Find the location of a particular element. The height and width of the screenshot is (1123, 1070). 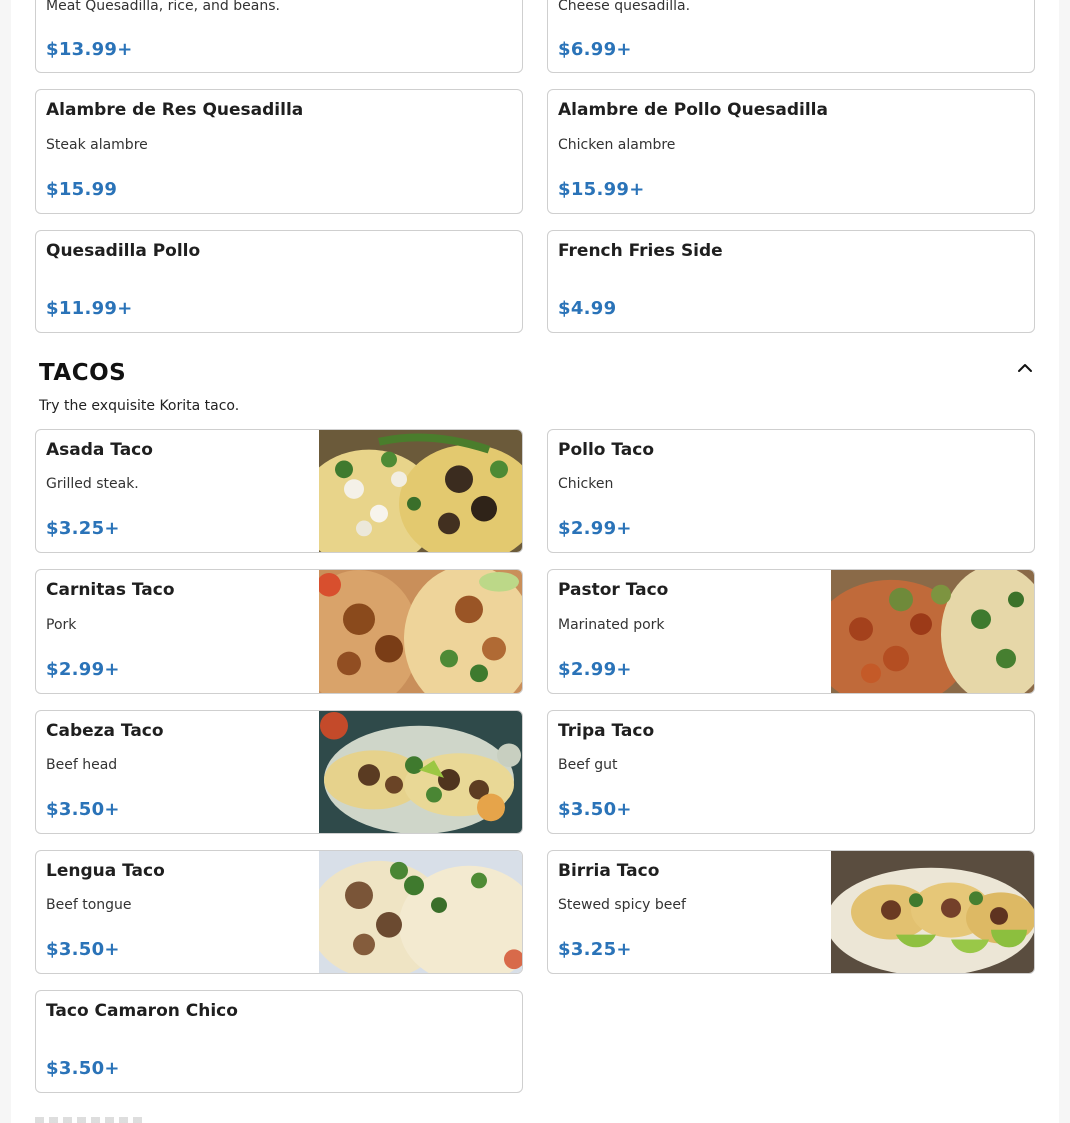

birria-taco-photo is located at coordinates (932, 912).